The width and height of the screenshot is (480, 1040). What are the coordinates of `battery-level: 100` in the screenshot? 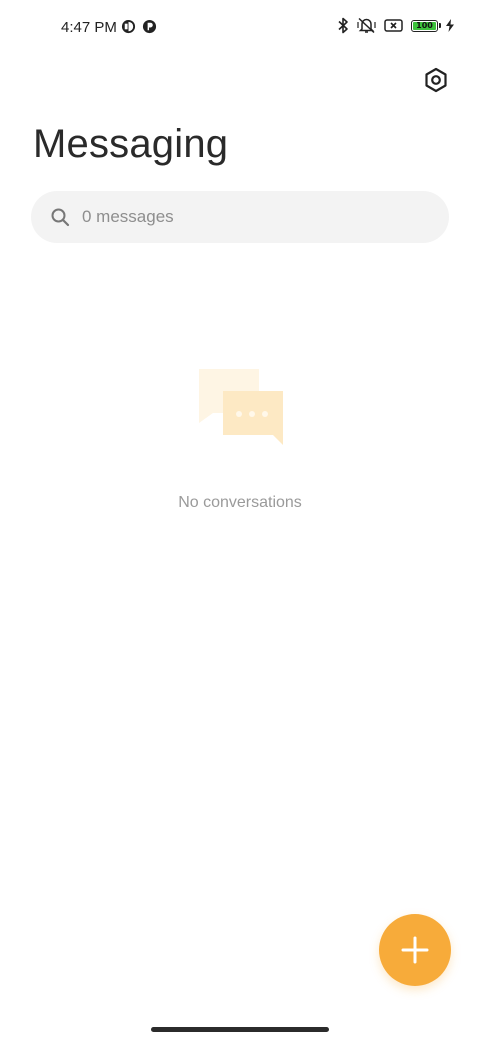 It's located at (424, 25).